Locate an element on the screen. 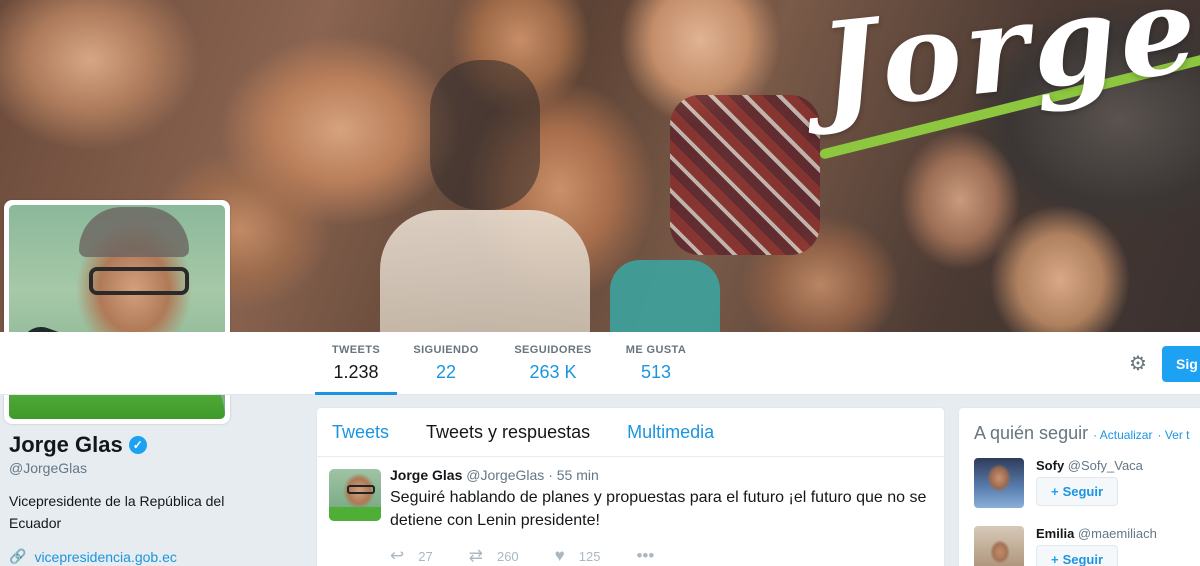  stat-label: SEGUIDORES is located at coordinates (553, 350).